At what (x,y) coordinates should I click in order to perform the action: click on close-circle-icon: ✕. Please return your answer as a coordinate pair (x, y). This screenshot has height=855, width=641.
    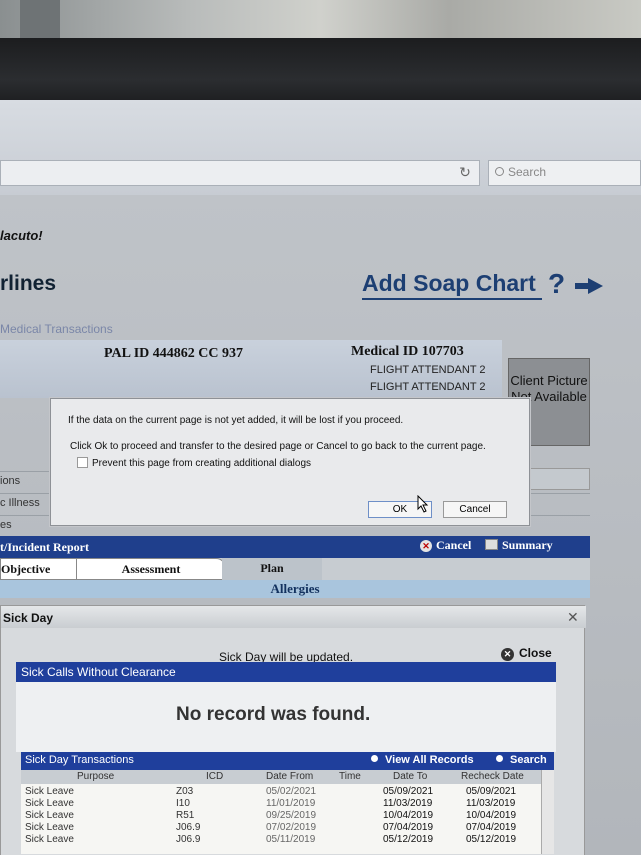
    Looking at the image, I should click on (507, 654).